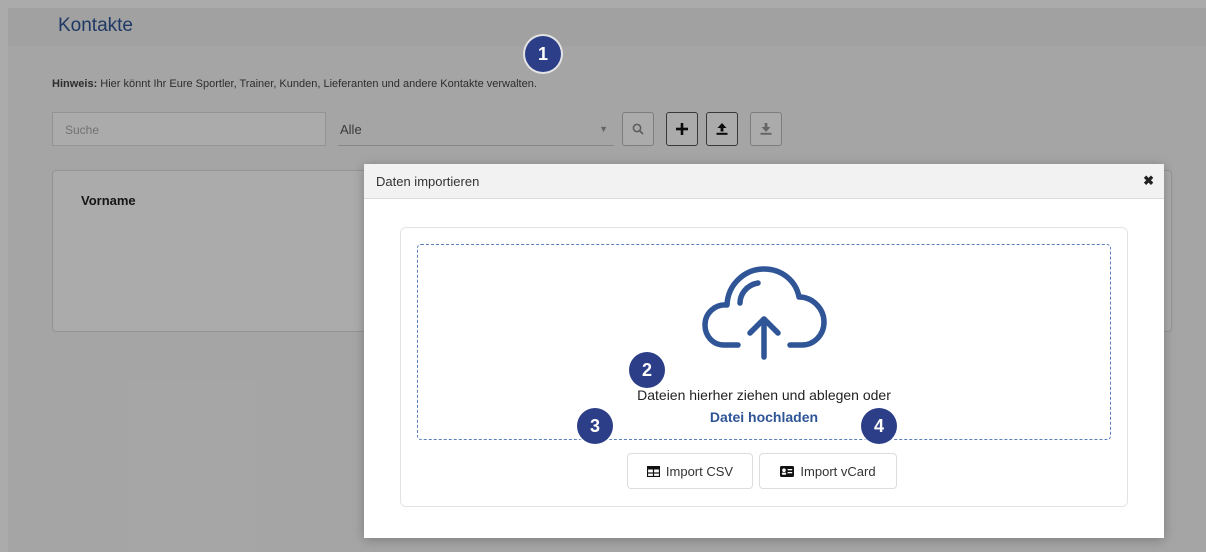 The width and height of the screenshot is (1206, 552). What do you see at coordinates (764, 417) in the screenshot?
I see `upload-file-link: Datei hochladen` at bounding box center [764, 417].